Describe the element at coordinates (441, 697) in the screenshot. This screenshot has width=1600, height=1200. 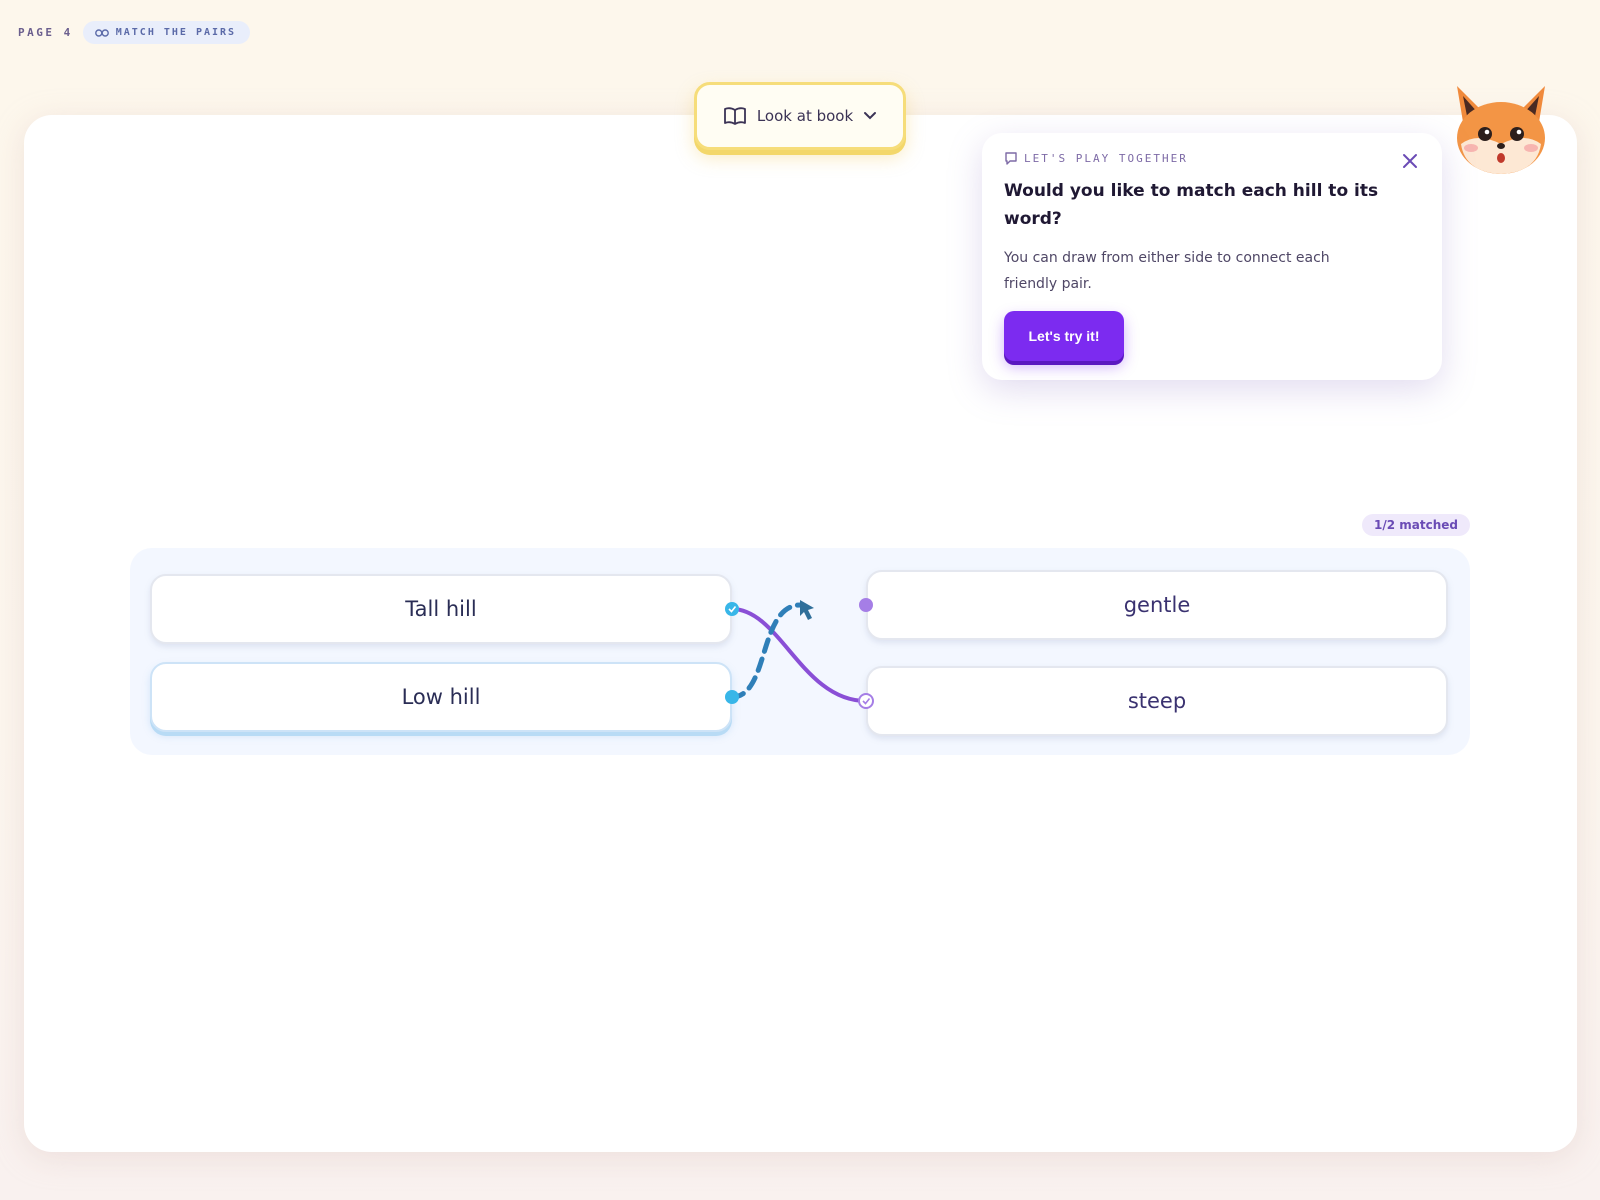
I see `left-item-low-hill: Low hill` at that location.